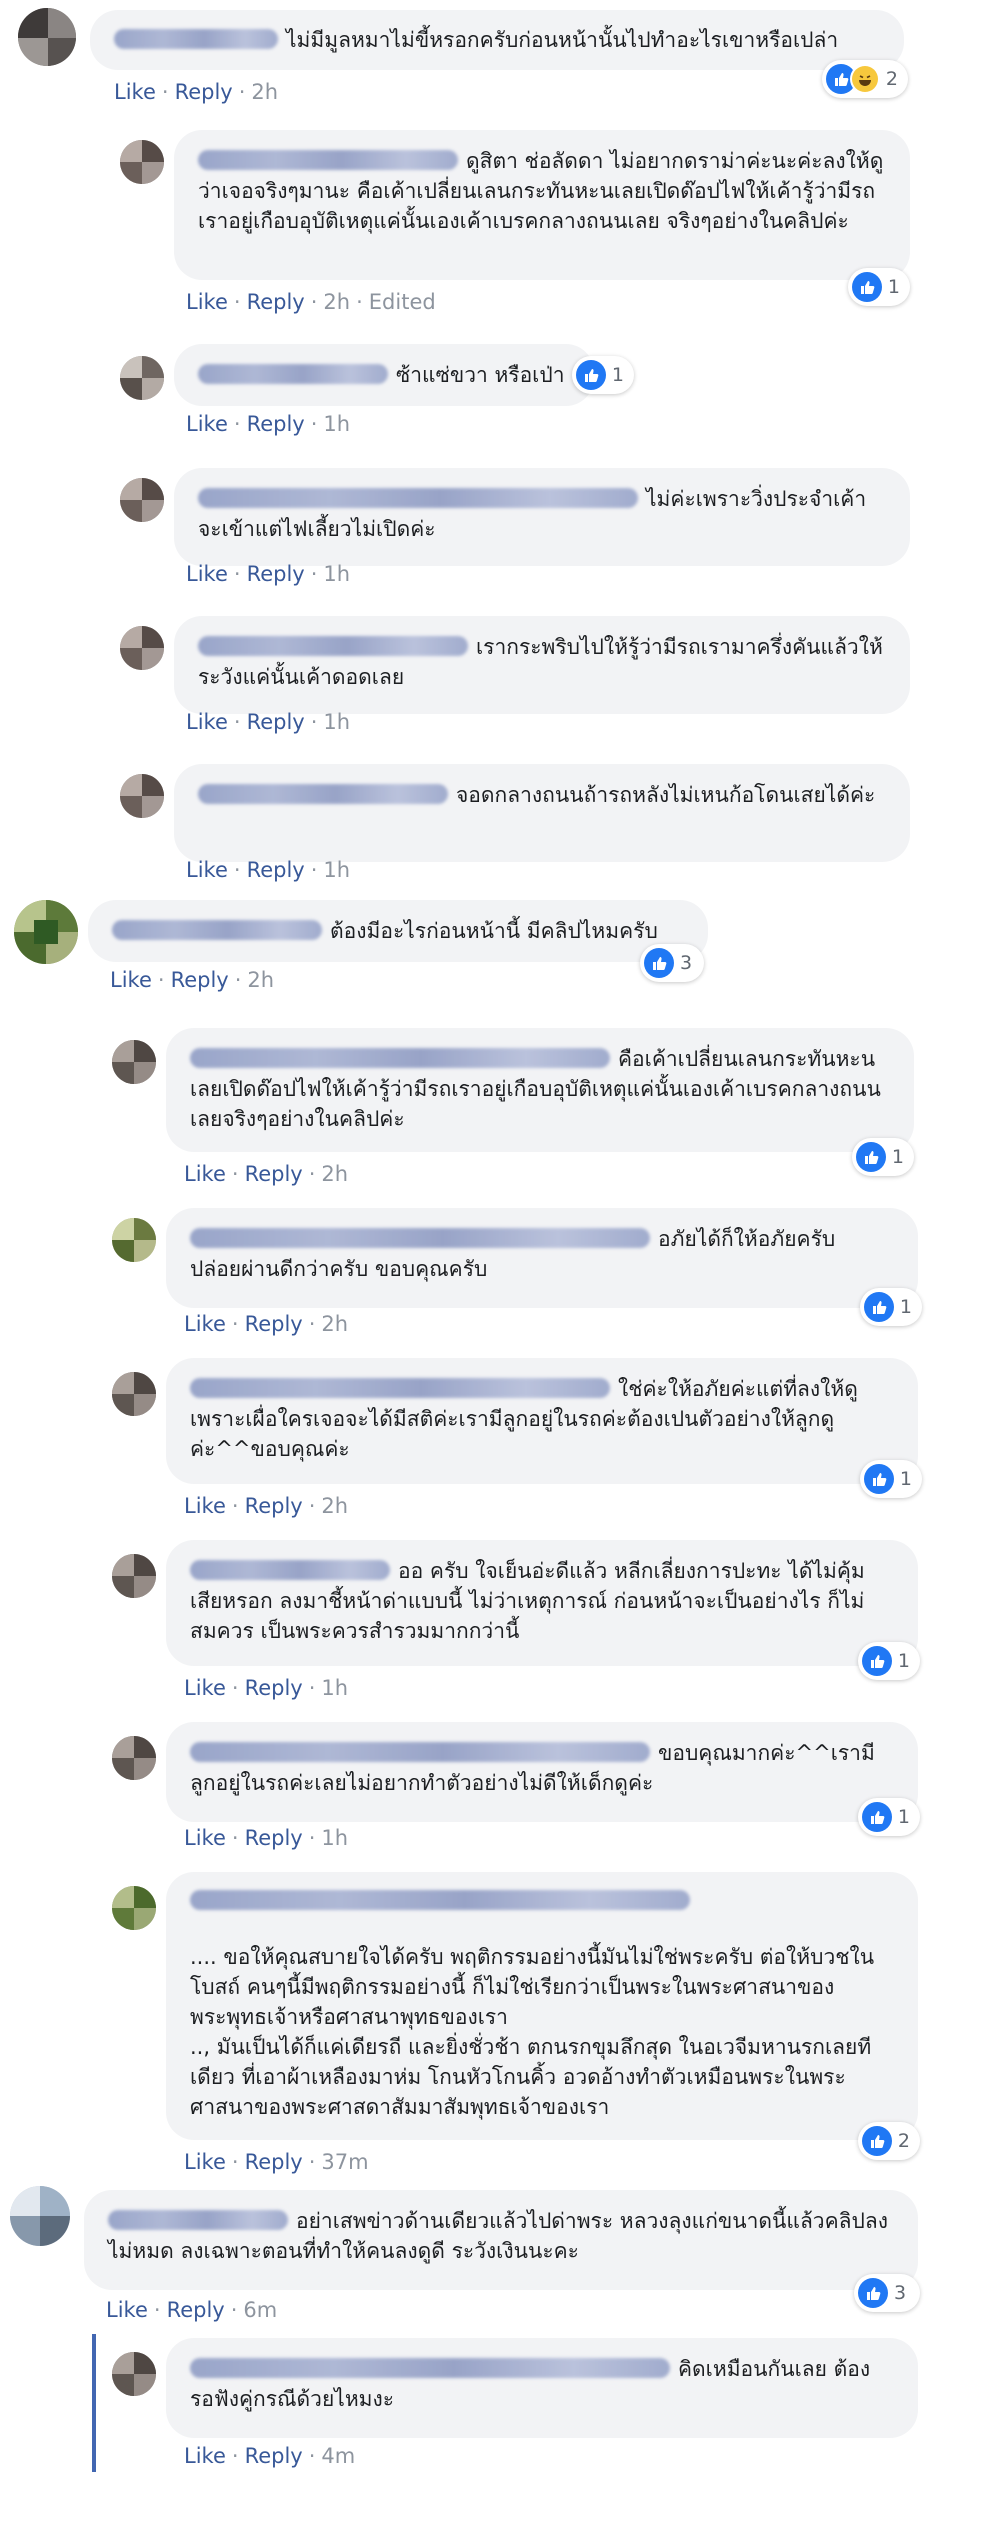 Image resolution: width=1000 pixels, height=2535 pixels. I want to click on edited-label: Edited, so click(402, 302).